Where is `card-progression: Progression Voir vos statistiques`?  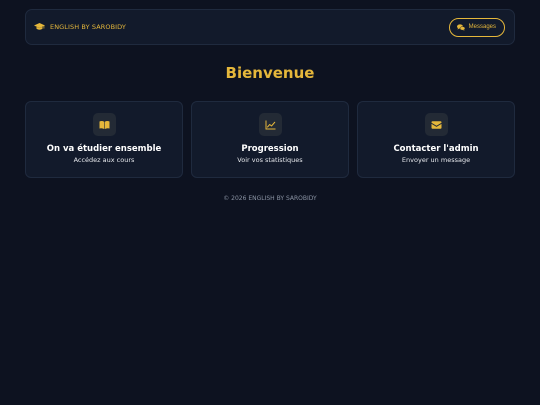 card-progression: Progression Voir vos statistiques is located at coordinates (270, 139).